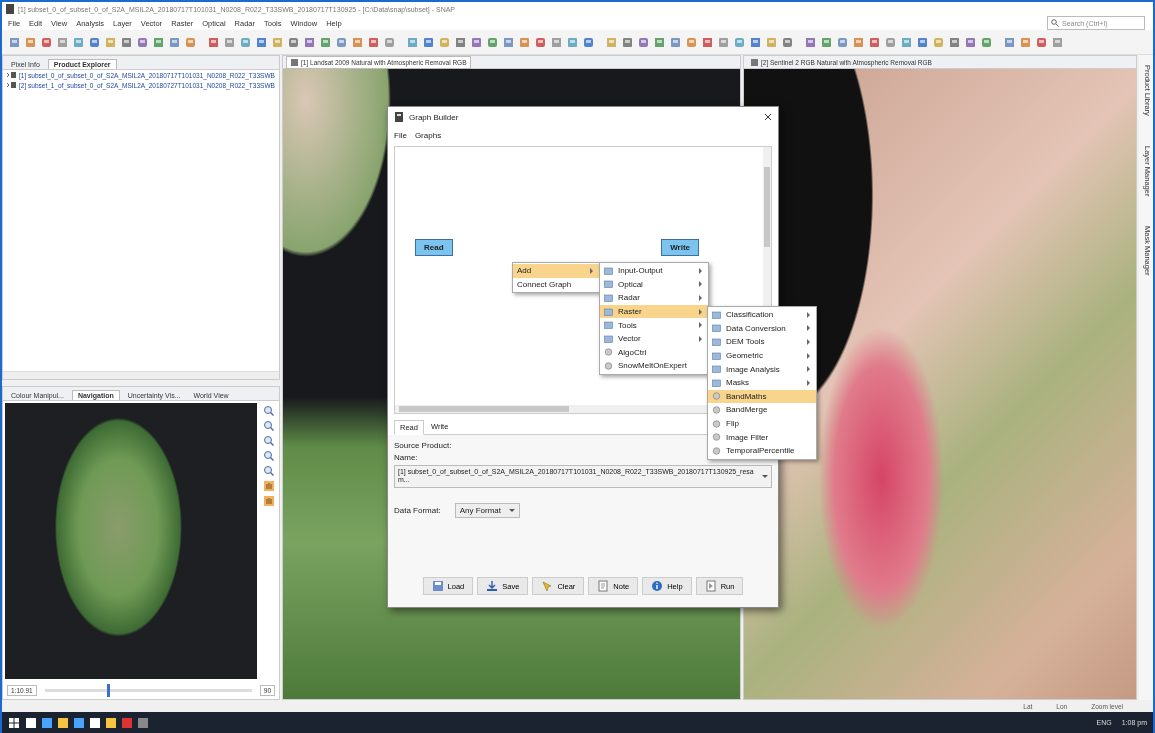 This screenshot has height=733, width=1155. Describe the element at coordinates (654, 366) in the screenshot. I see `menu-item: SnowMeltOnExpert` at that location.